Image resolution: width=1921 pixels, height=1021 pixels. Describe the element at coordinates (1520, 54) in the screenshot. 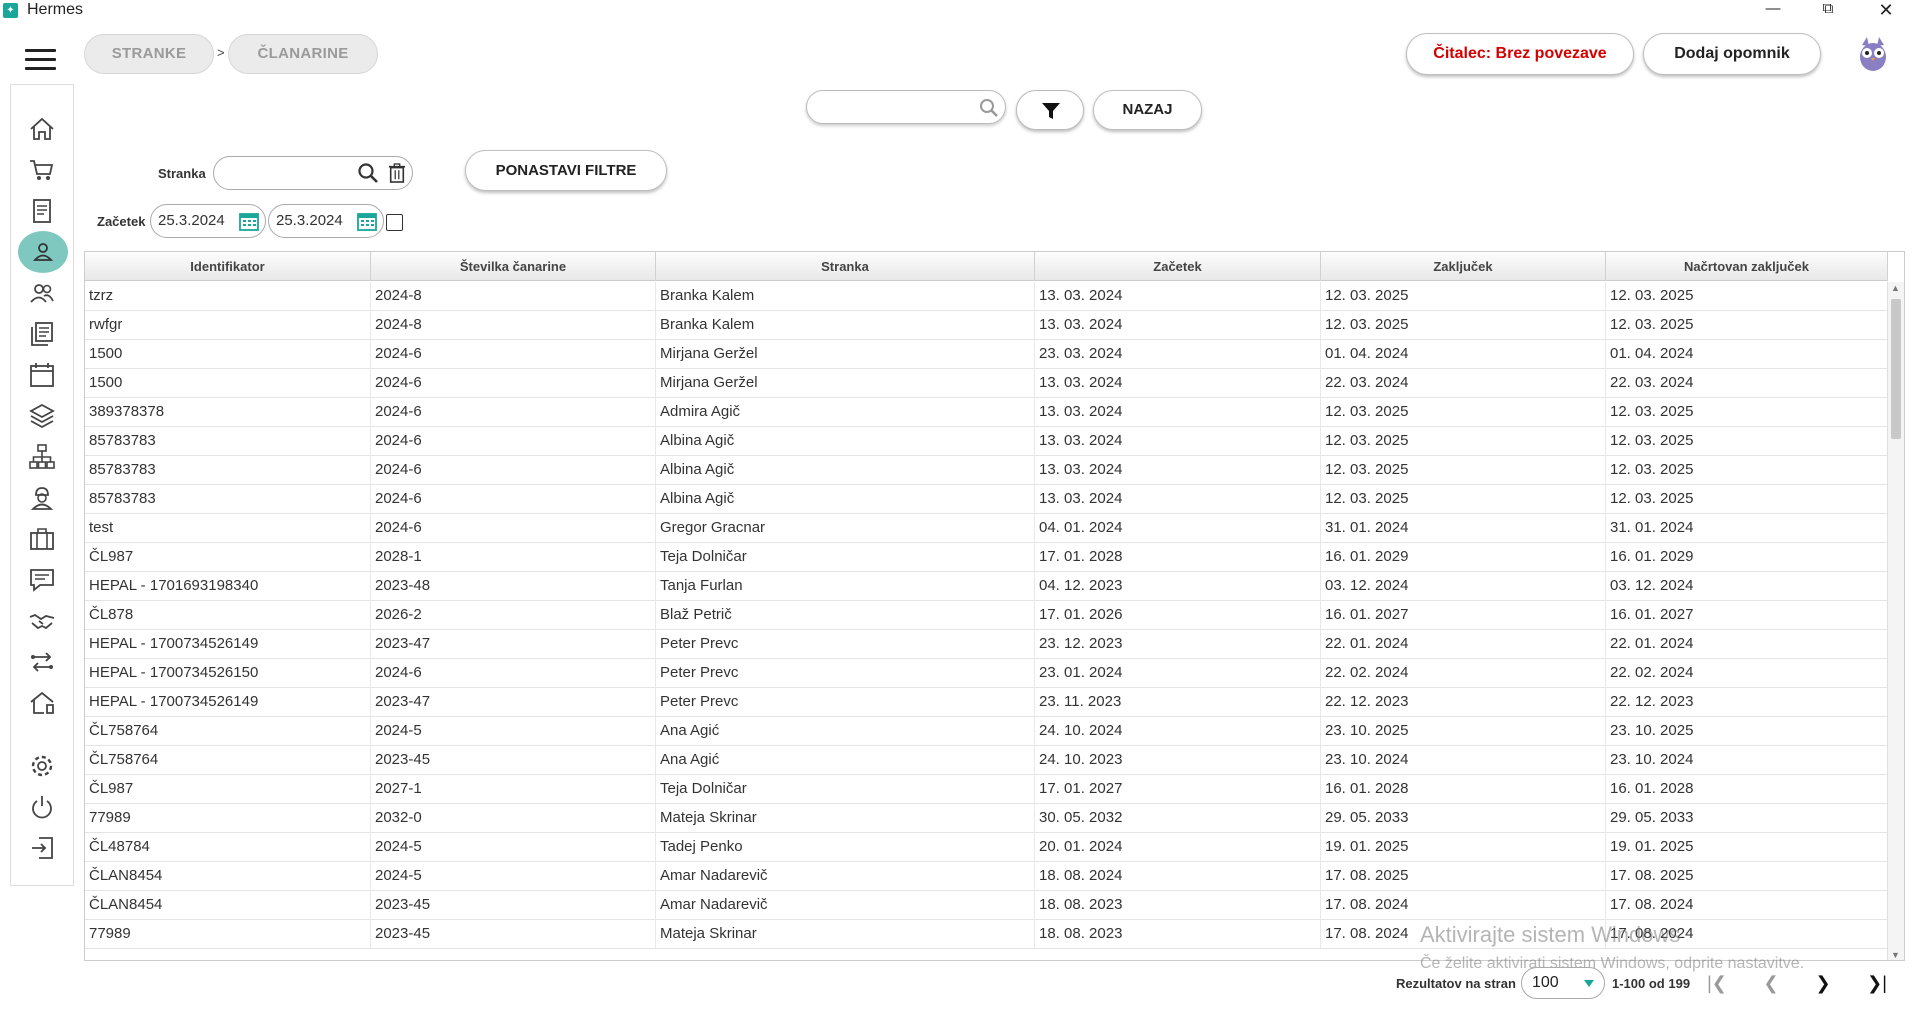

I see `reader-status-button: Čitalec: Brez povezave` at that location.